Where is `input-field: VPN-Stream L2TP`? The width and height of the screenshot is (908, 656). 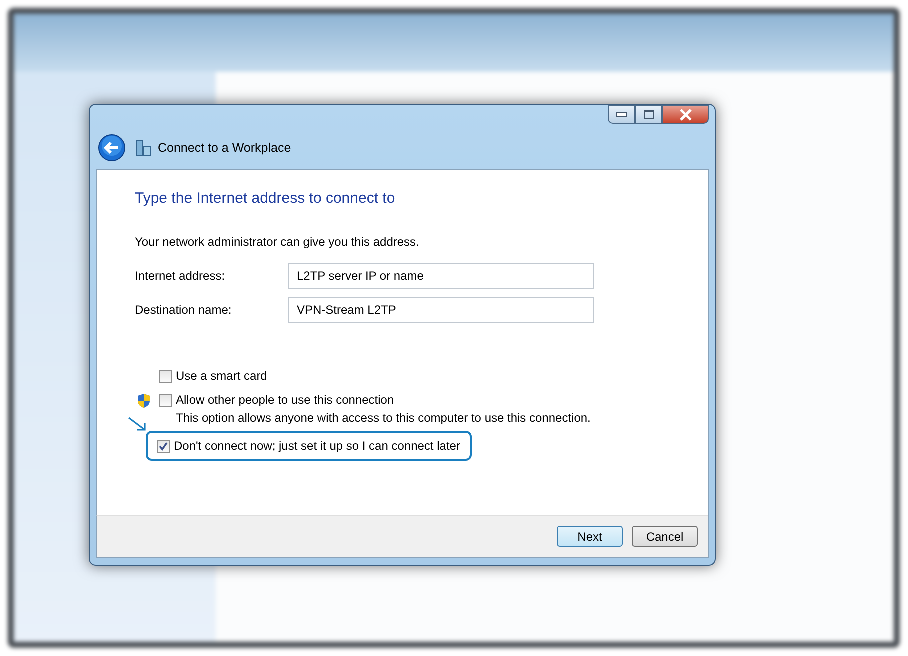 input-field: VPN-Stream L2TP is located at coordinates (441, 310).